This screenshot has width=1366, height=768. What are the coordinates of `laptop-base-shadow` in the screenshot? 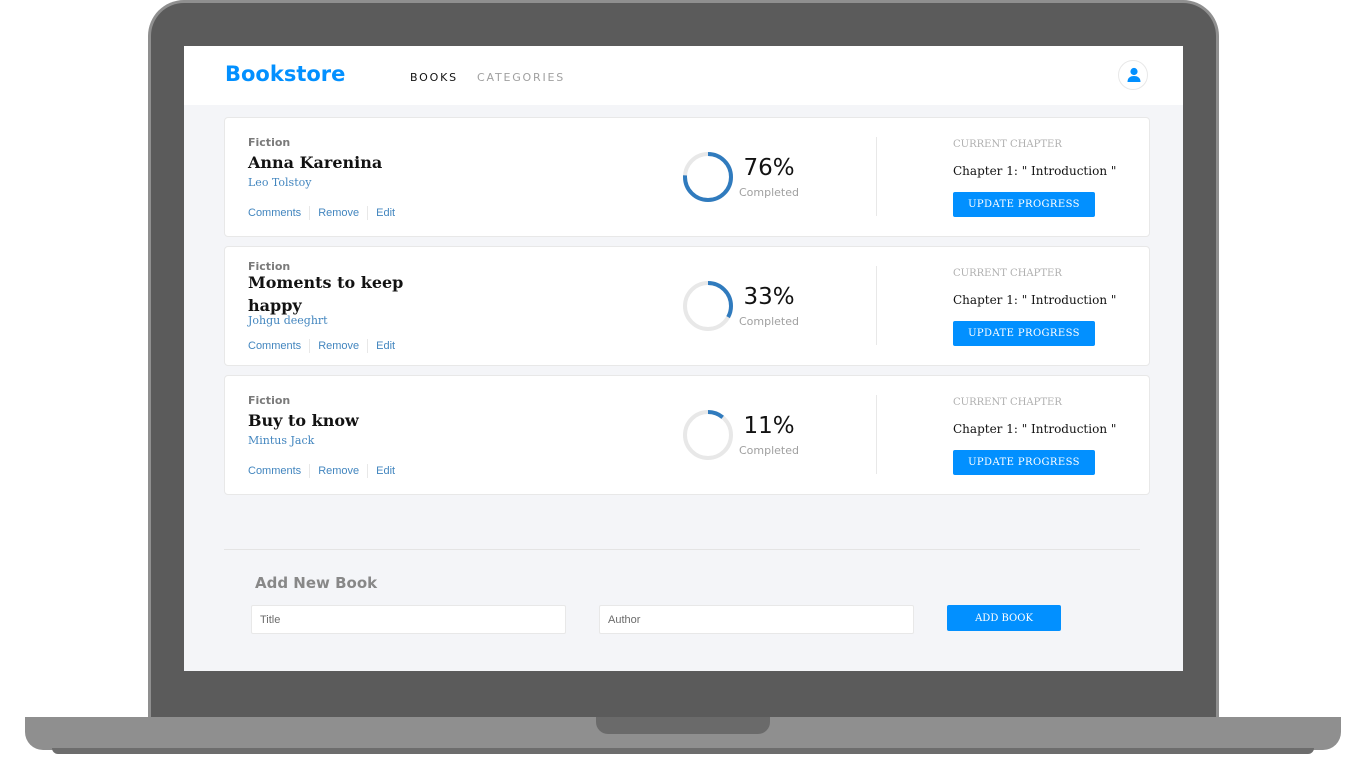 It's located at (683, 751).